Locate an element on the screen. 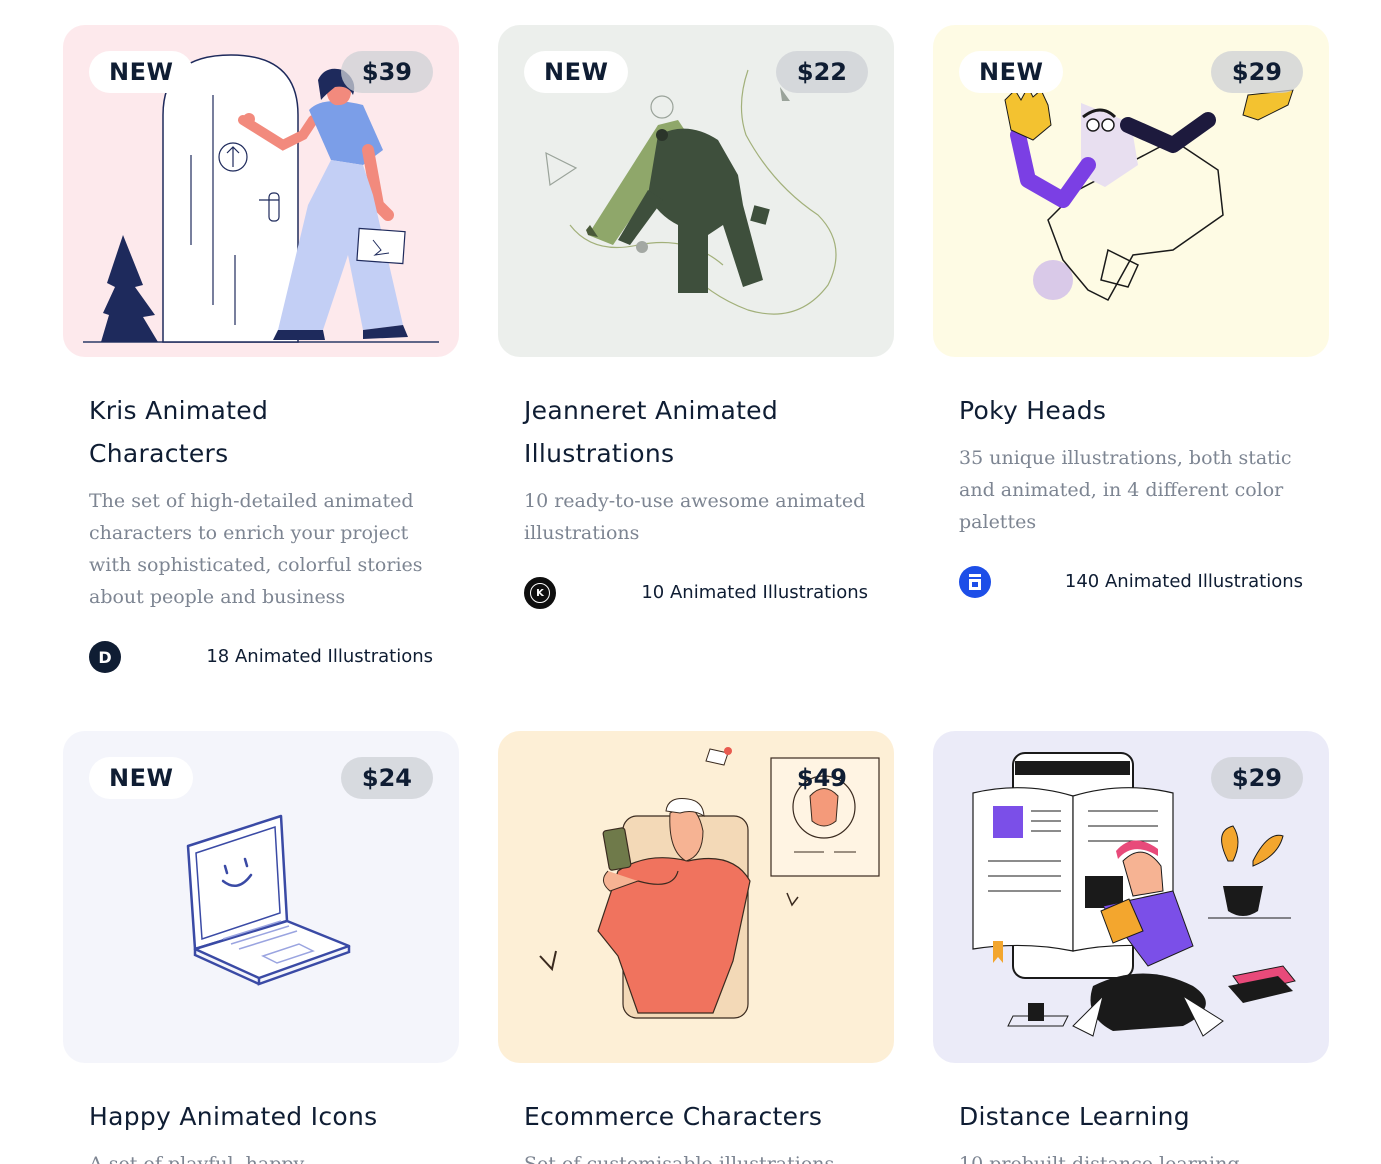  card-title: Ecommerce Characters is located at coordinates (696, 1116).